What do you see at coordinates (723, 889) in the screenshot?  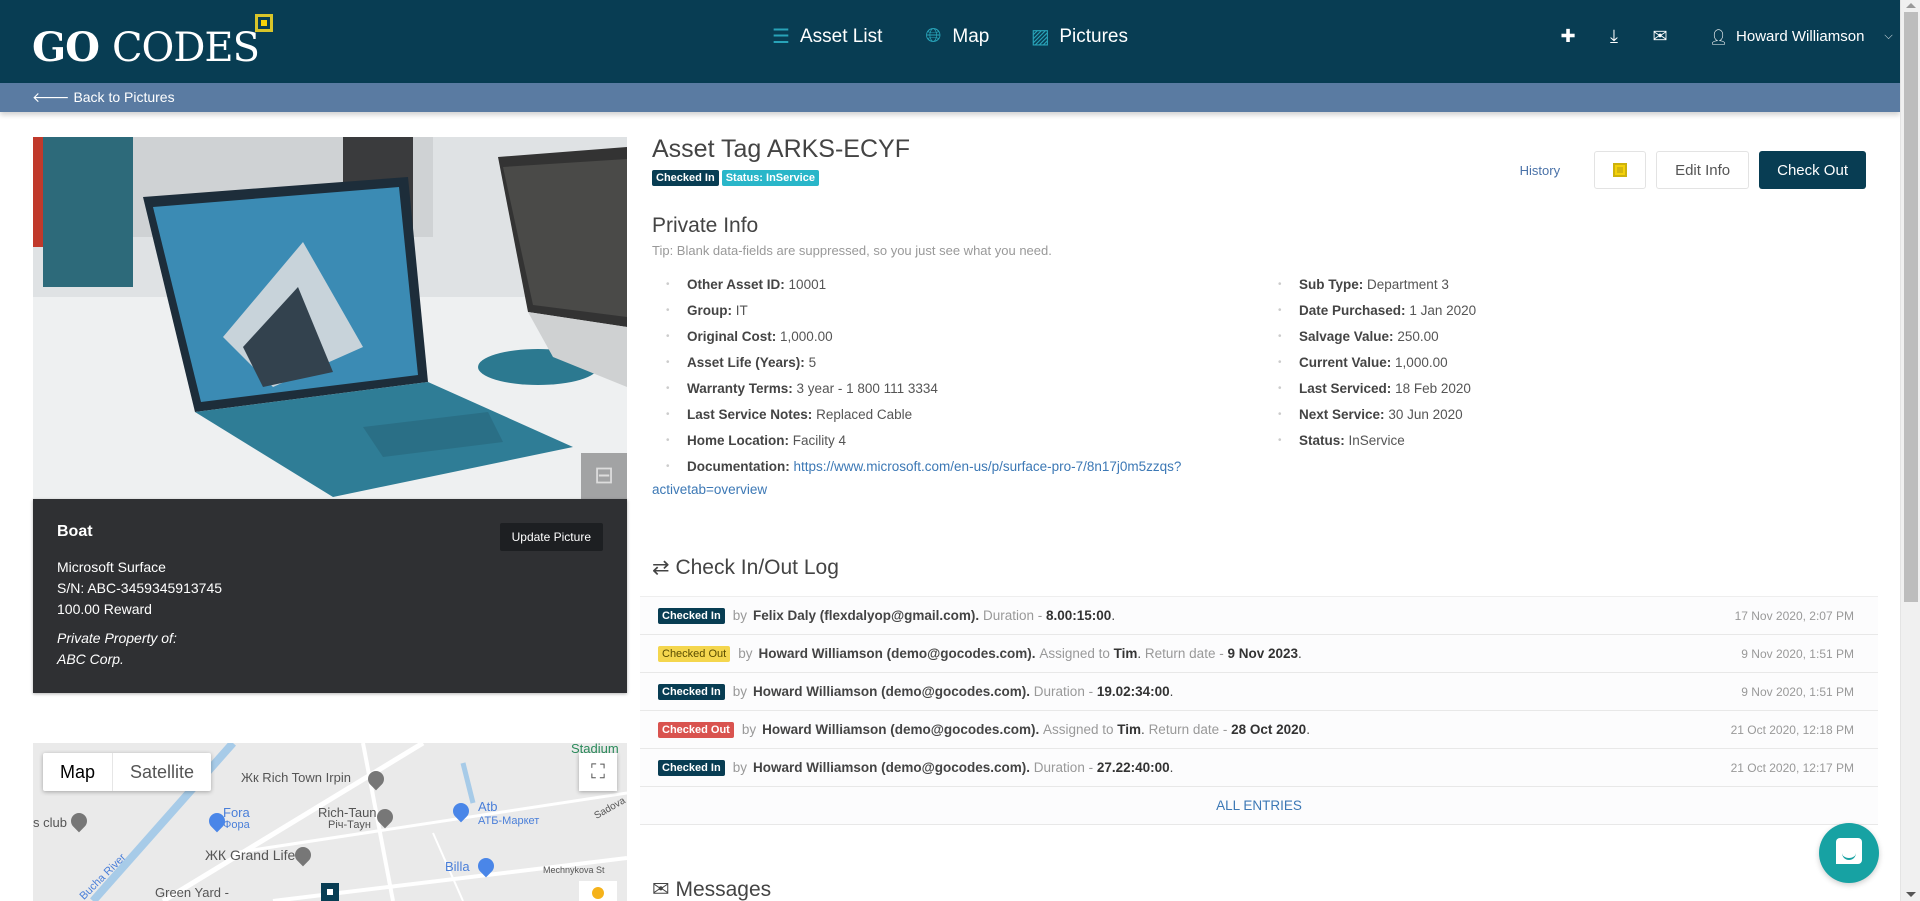 I see `messages-title-text: Messages` at bounding box center [723, 889].